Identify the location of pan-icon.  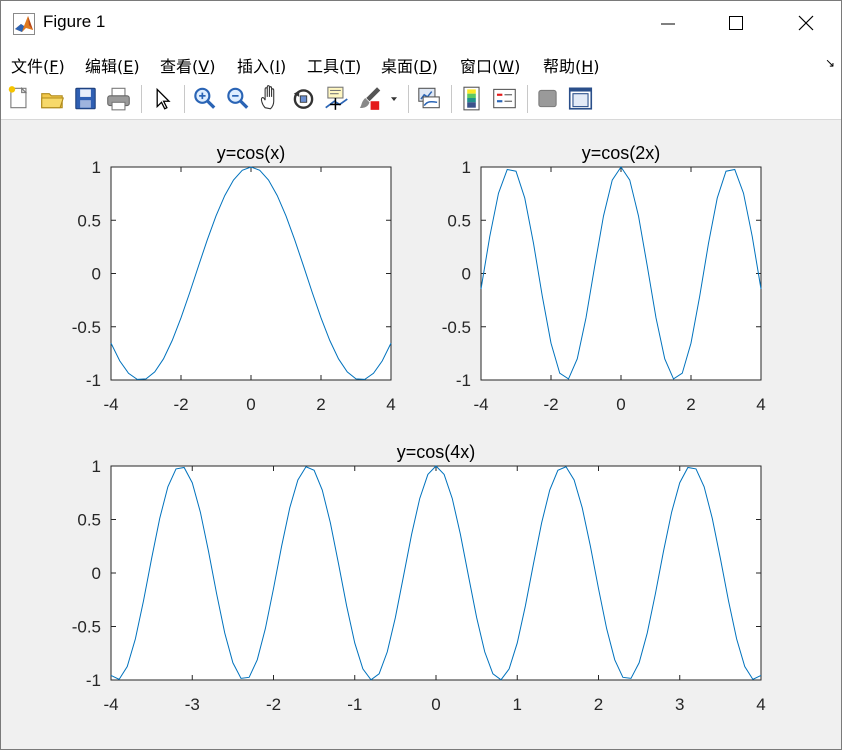
(267, 97).